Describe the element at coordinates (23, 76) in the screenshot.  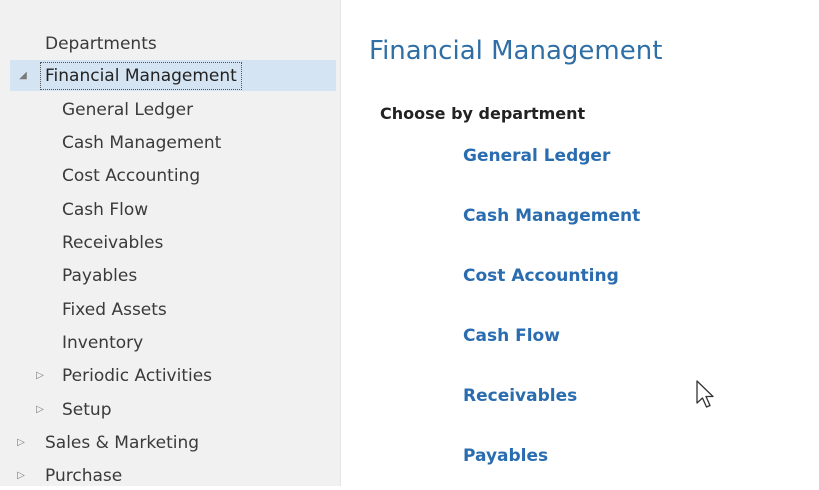
I see `collapse-icon: ◢` at that location.